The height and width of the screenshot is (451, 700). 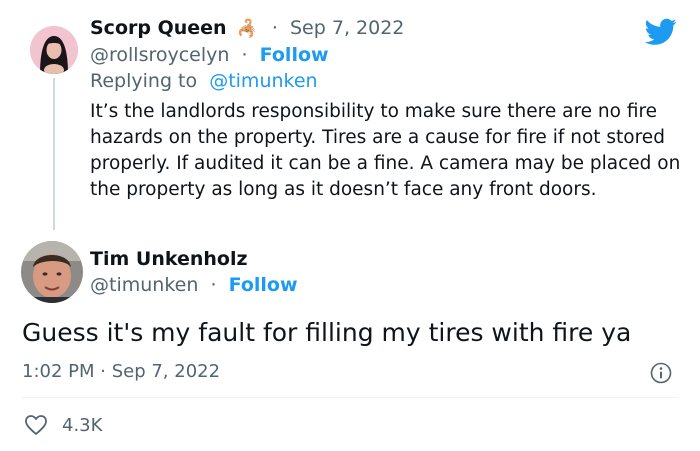 I want to click on main-handle: @timunken, so click(x=144, y=285).